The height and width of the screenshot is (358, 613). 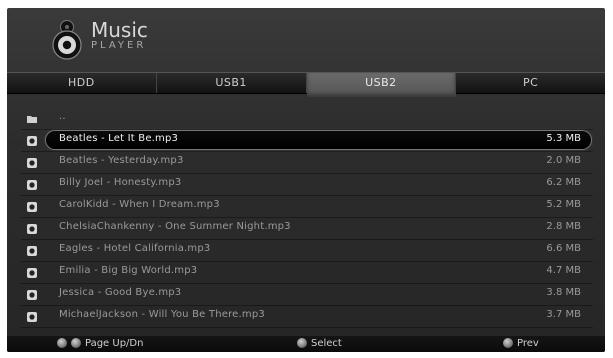 What do you see at coordinates (139, 204) in the screenshot?
I see `file-name: CarolKidd - When I Dream.mp3` at bounding box center [139, 204].